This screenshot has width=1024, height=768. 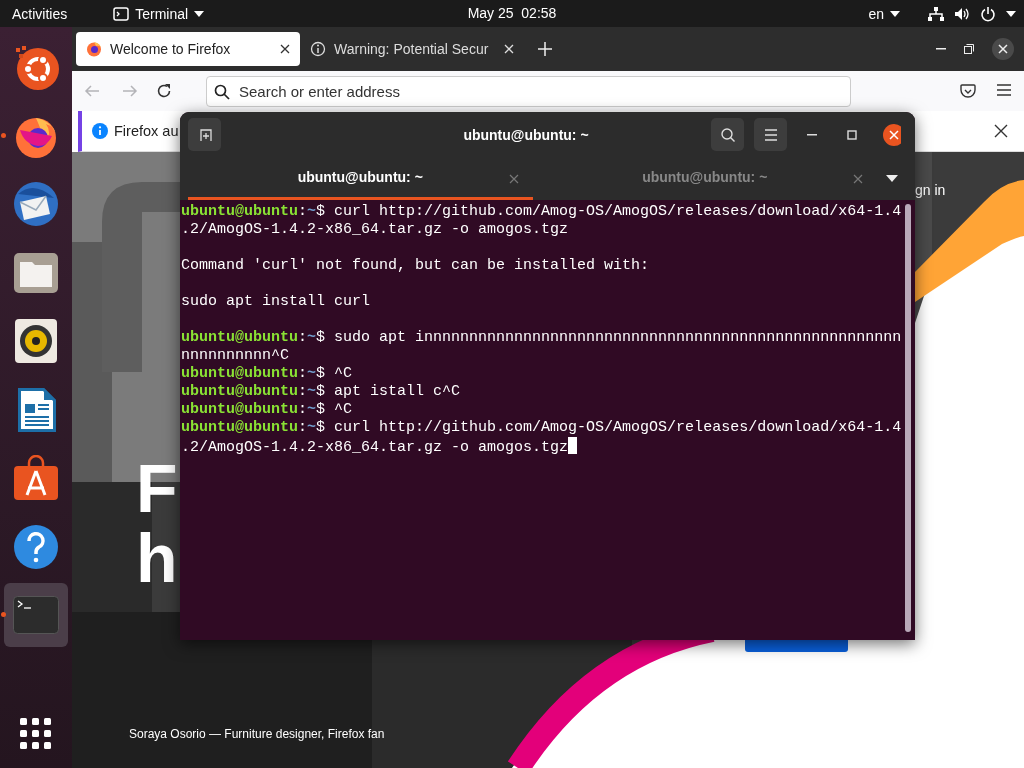 What do you see at coordinates (94, 49) in the screenshot?
I see `firefox-icon` at bounding box center [94, 49].